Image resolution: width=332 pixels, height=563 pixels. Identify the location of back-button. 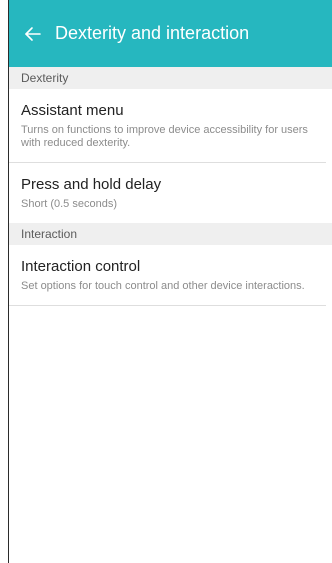
(33, 34).